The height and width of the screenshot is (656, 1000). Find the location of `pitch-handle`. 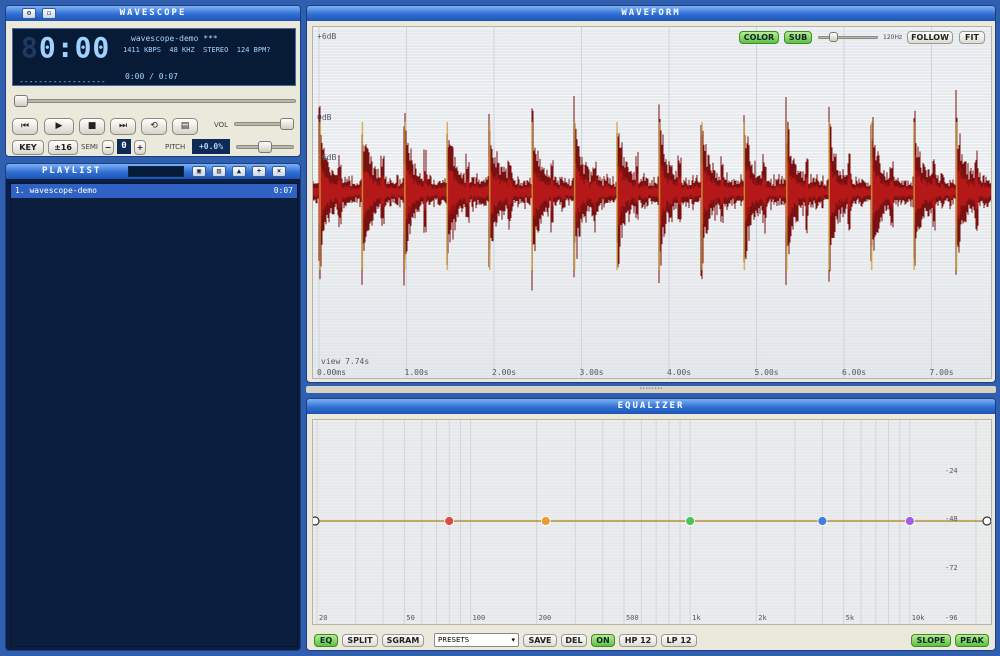

pitch-handle is located at coordinates (265, 147).